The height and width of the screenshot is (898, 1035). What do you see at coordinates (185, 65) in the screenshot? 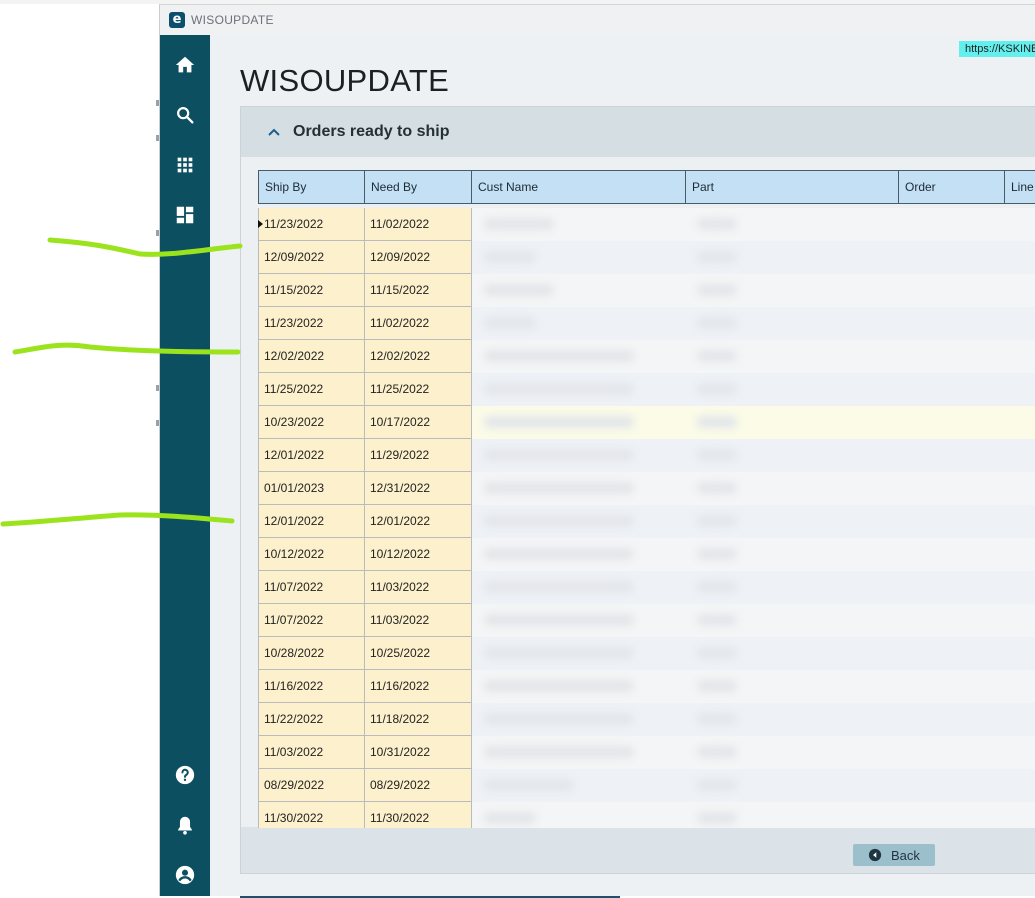
I see `sidebar-item-home` at bounding box center [185, 65].